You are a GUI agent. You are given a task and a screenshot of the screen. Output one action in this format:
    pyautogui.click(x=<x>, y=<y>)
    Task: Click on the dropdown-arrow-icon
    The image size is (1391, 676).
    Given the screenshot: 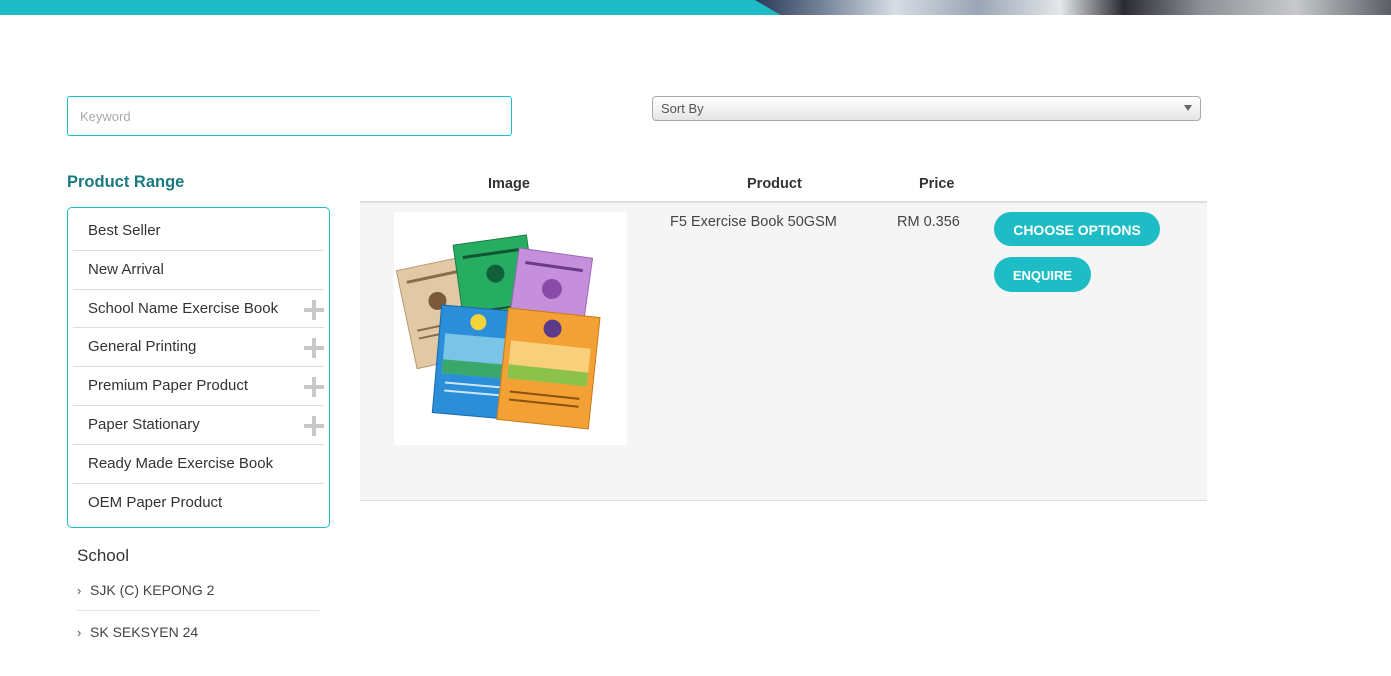 What is the action you would take?
    pyautogui.click(x=1188, y=108)
    